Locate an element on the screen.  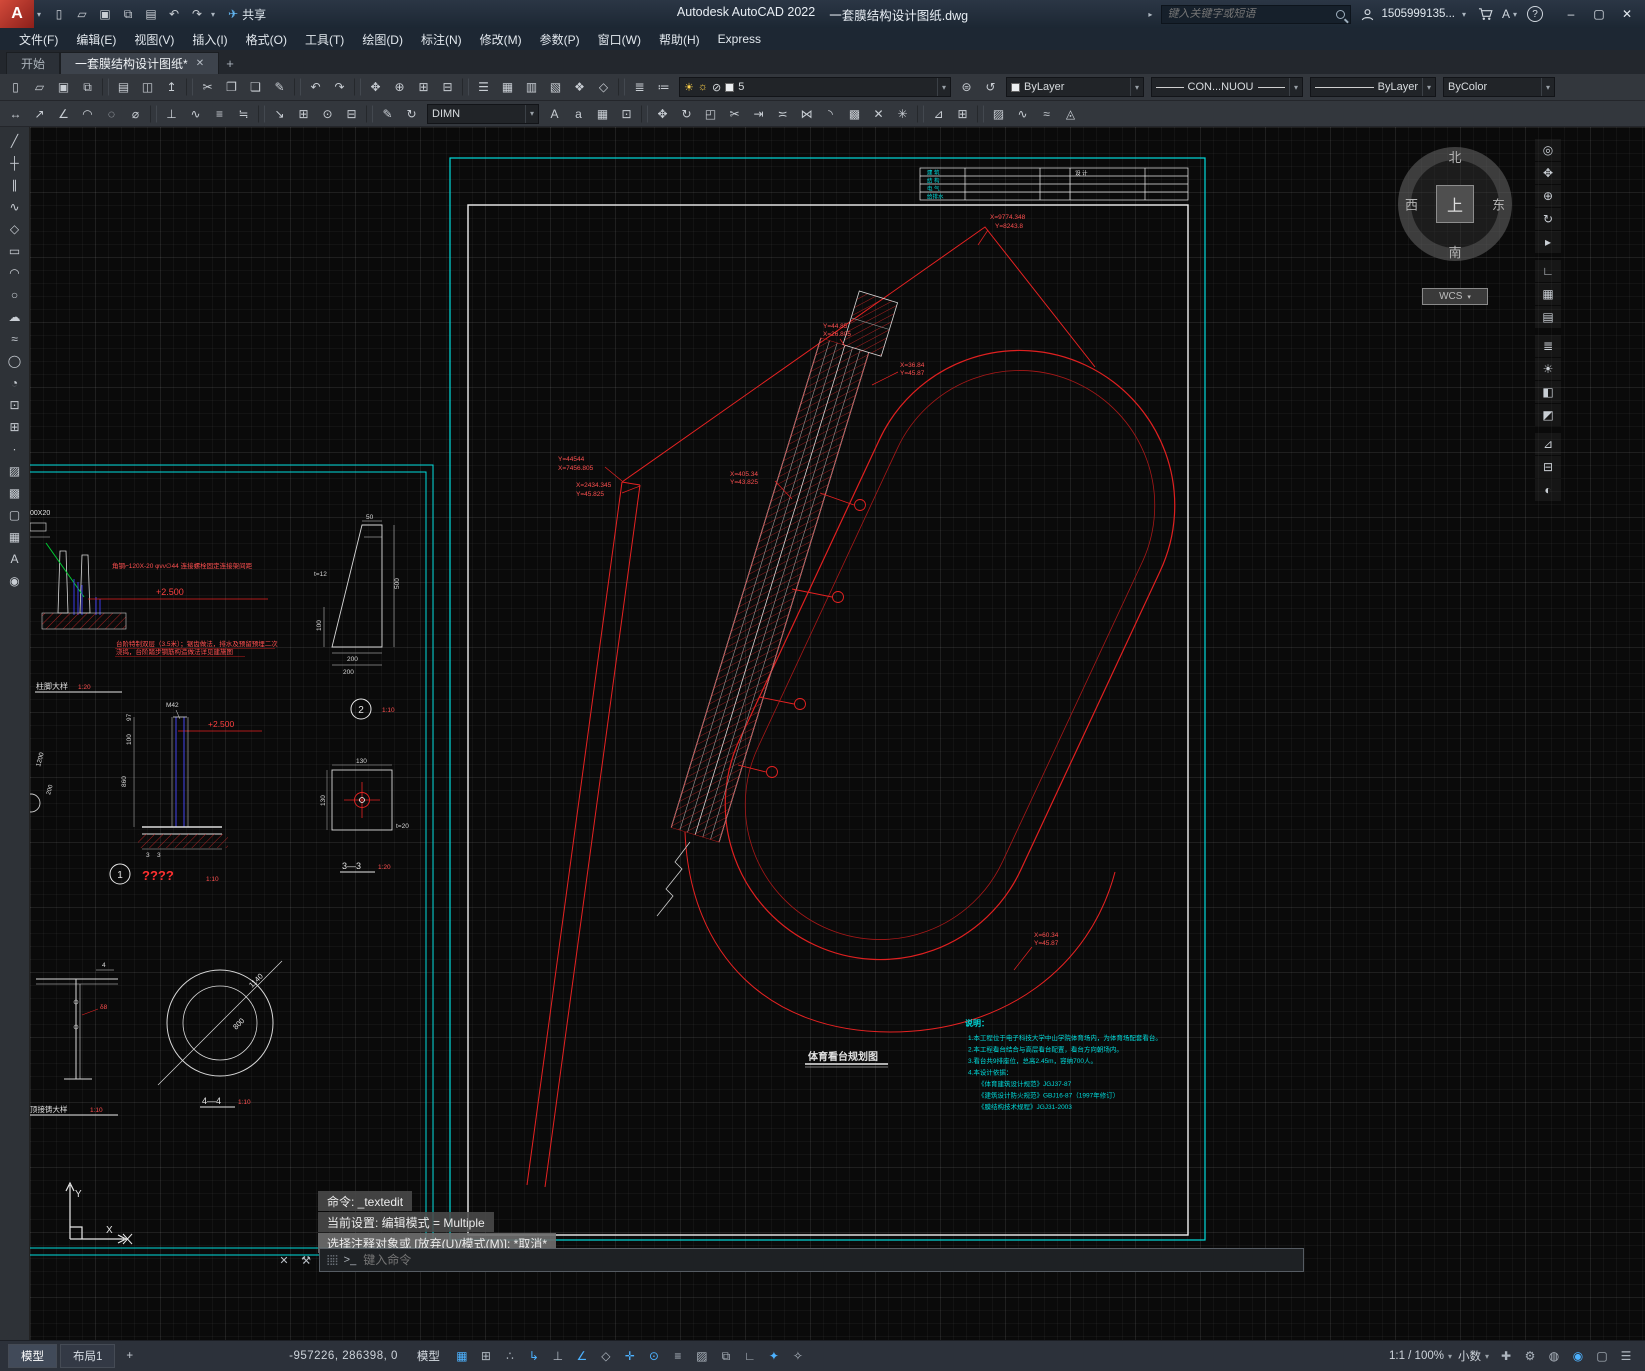
extend-icon: ⇥ is located at coordinates (758, 114).